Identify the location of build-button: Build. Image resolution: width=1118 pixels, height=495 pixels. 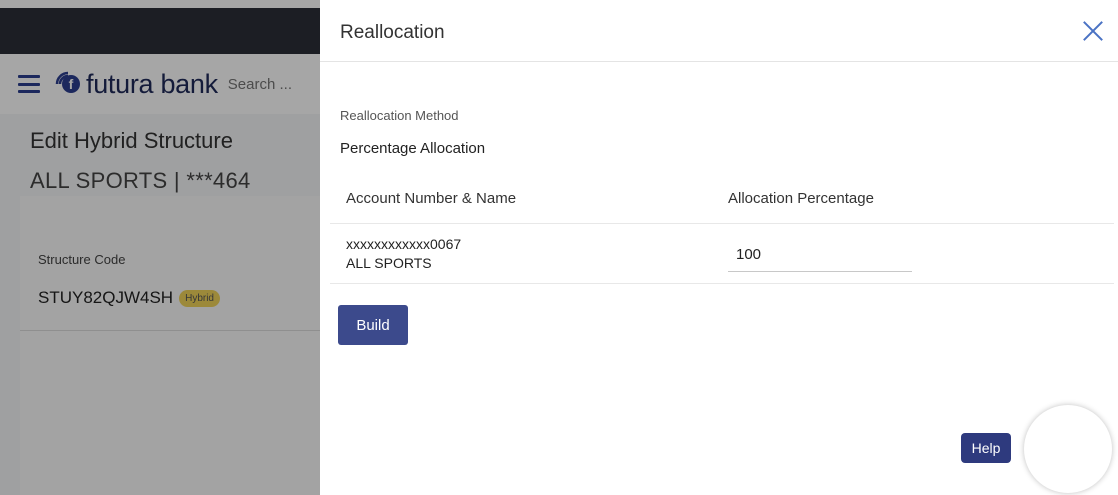
(373, 325).